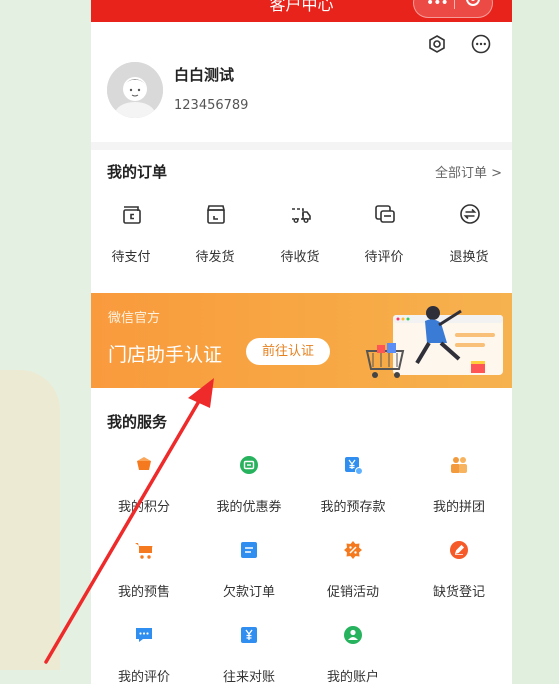  What do you see at coordinates (300, 257) in the screenshot?
I see `order-label: 待收货` at bounding box center [300, 257].